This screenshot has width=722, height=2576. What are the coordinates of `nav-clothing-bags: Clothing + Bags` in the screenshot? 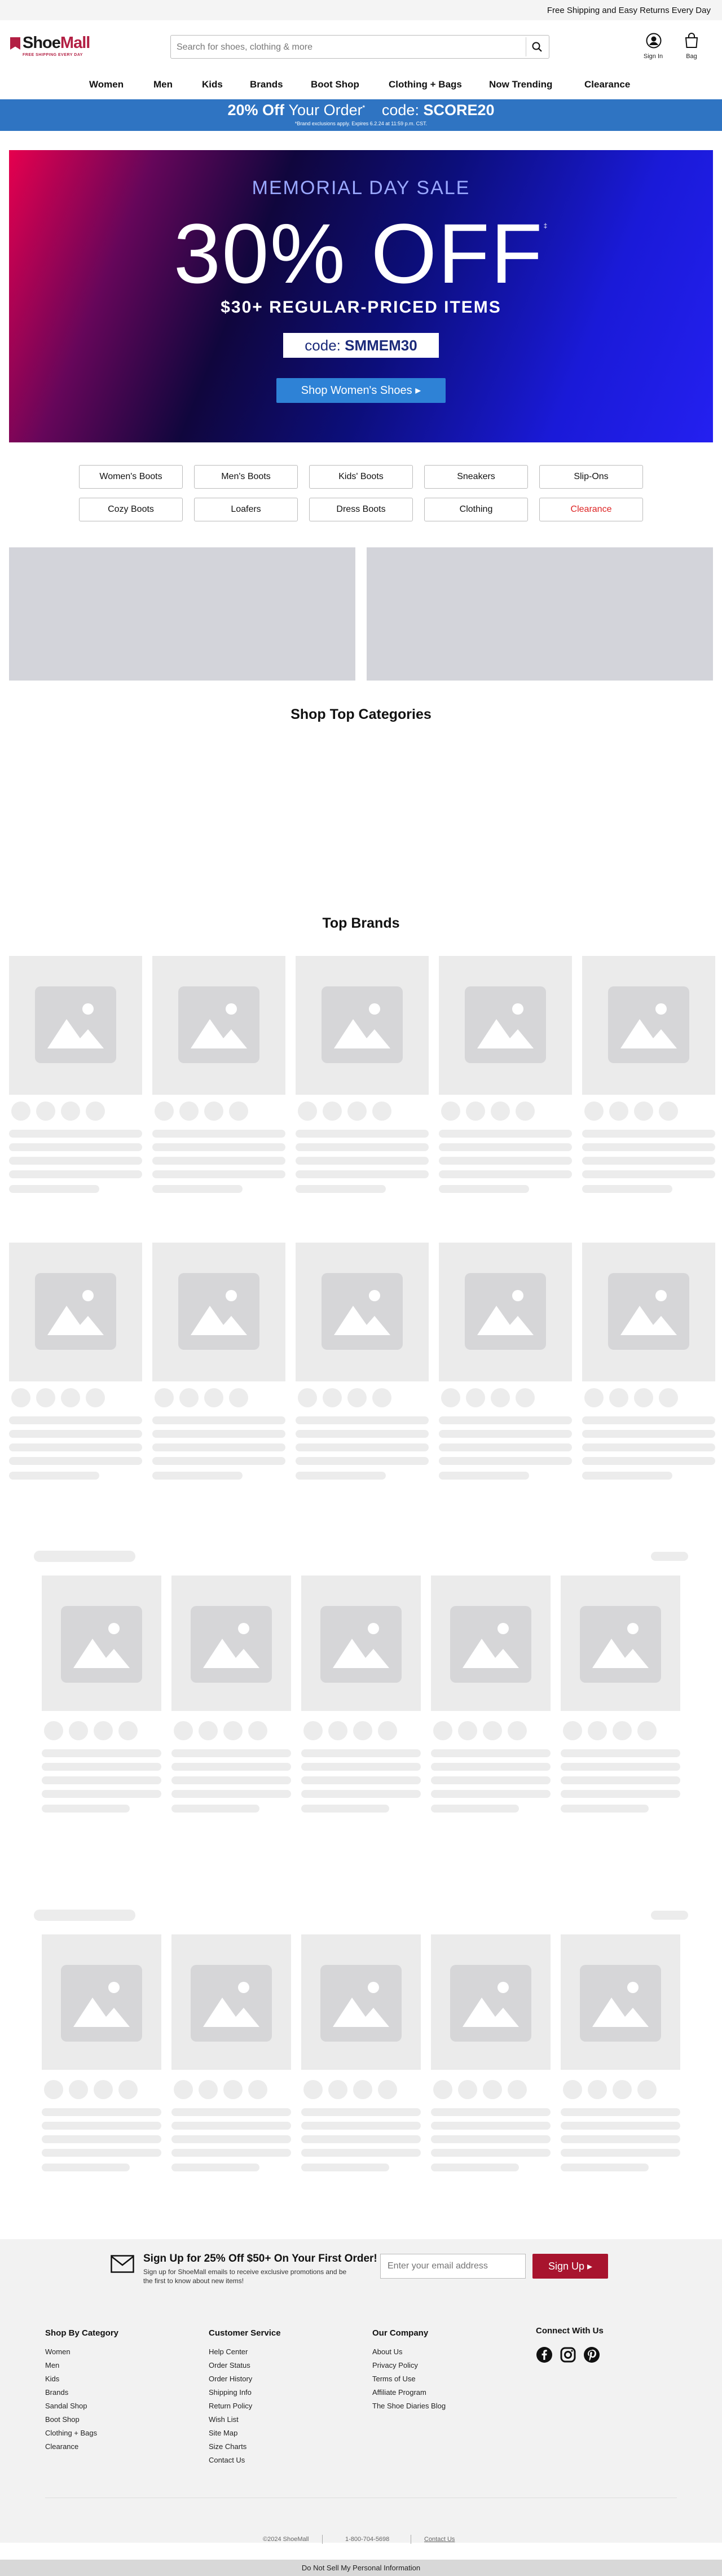 It's located at (426, 84).